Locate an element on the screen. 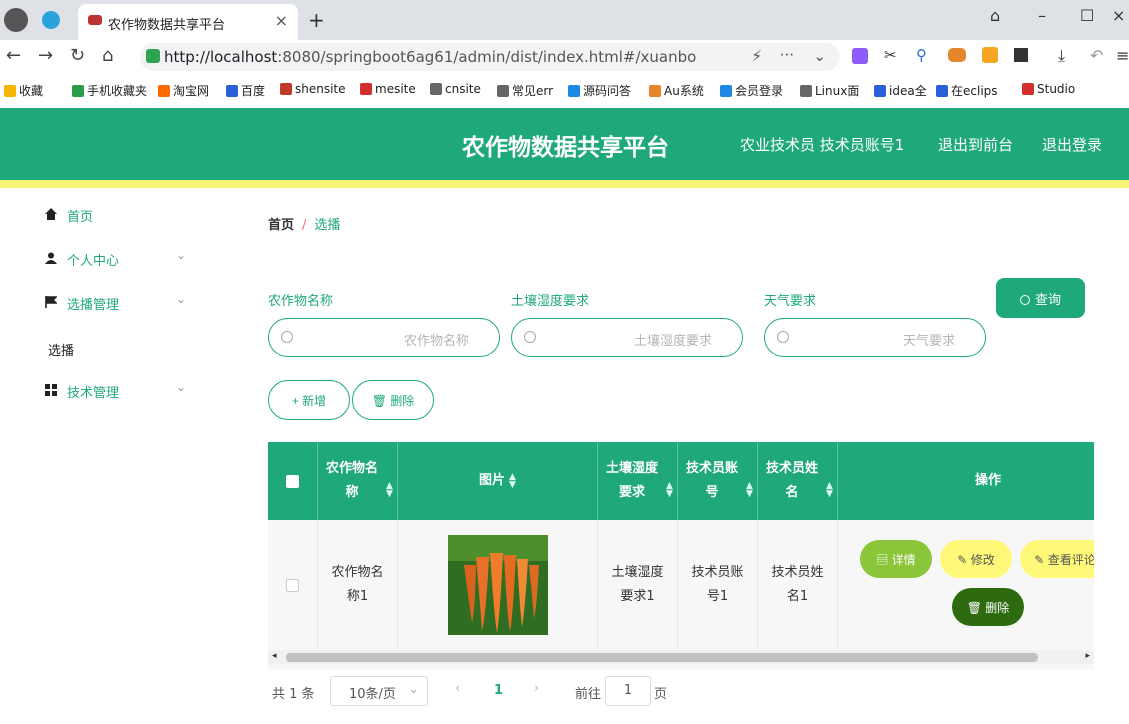 The image size is (1129, 724). row-checkbox is located at coordinates (292, 585).